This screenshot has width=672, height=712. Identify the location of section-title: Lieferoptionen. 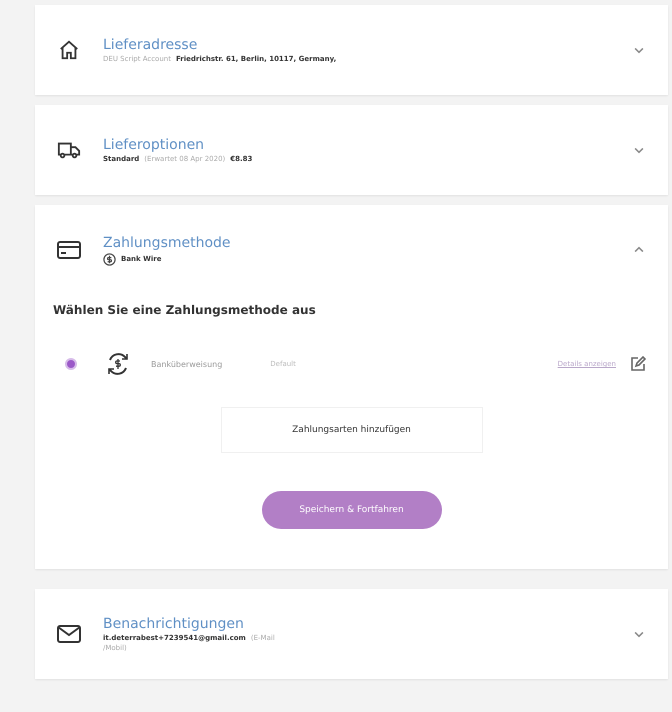
(357, 145).